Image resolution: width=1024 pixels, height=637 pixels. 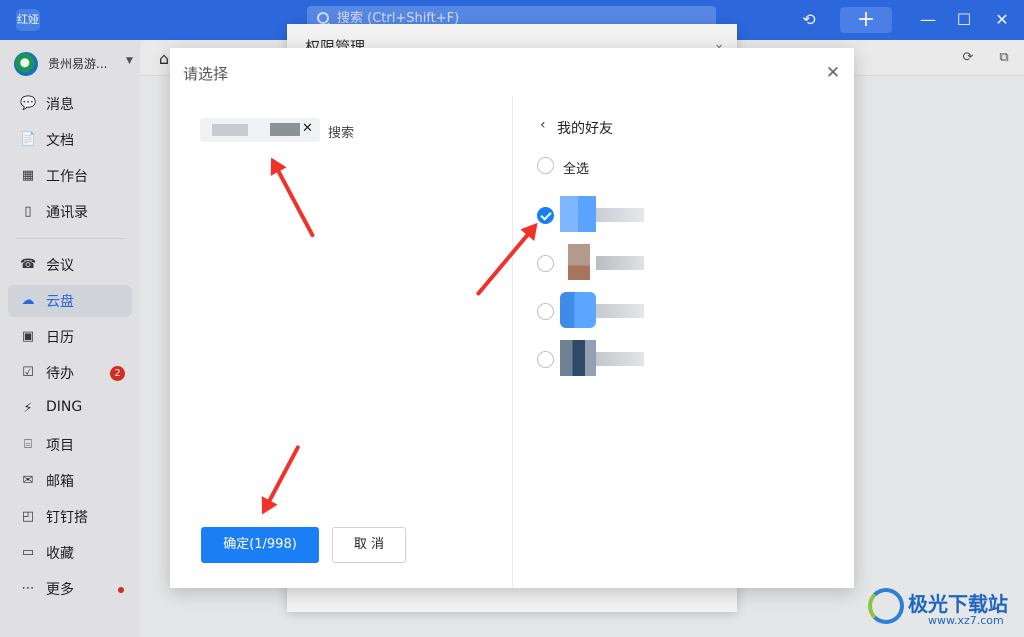 What do you see at coordinates (307, 128) in the screenshot?
I see `remove-chip-icon: ✕` at bounding box center [307, 128].